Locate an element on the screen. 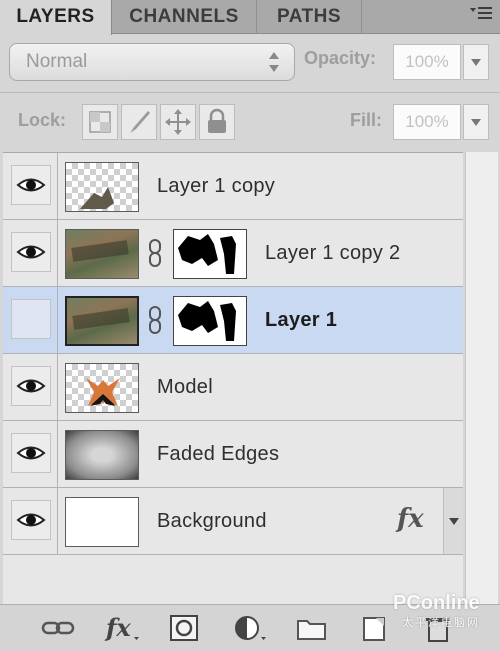  new-layer-icon is located at coordinates (374, 628).